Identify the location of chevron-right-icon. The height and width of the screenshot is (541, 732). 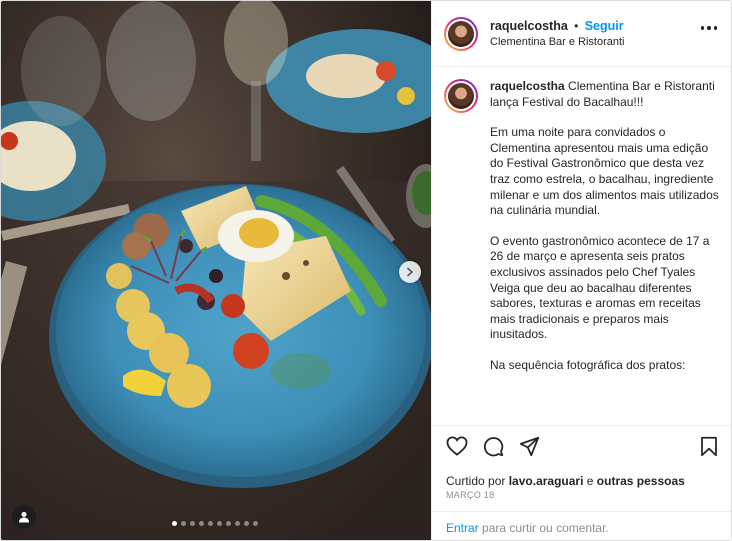
(410, 272).